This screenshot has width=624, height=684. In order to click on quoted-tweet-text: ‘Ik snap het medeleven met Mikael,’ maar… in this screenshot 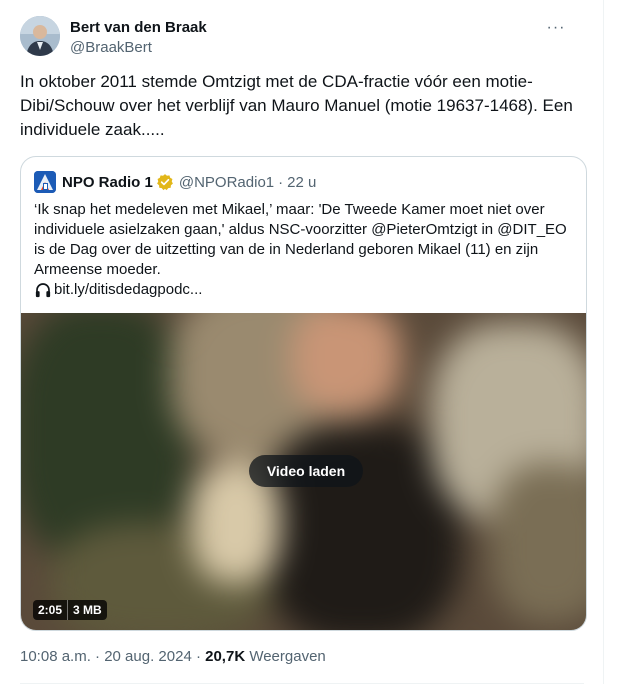, I will do `click(304, 250)`.